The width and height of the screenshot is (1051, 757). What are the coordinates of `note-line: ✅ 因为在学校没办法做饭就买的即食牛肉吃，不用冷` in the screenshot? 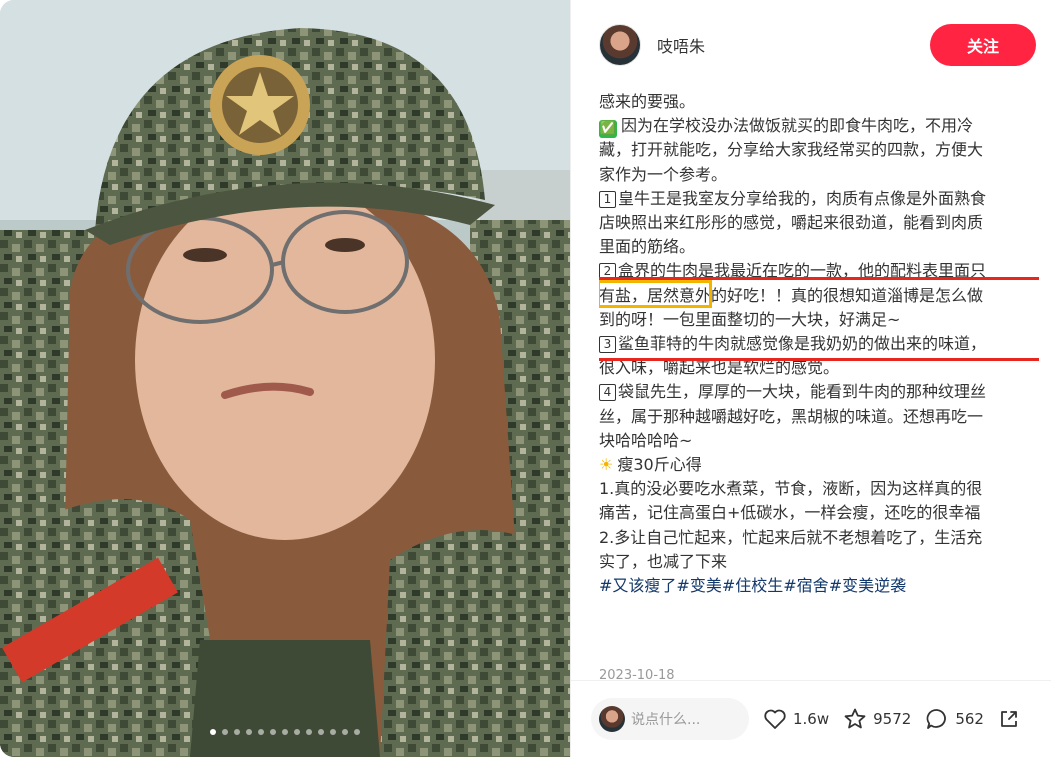 It's located at (786, 127).